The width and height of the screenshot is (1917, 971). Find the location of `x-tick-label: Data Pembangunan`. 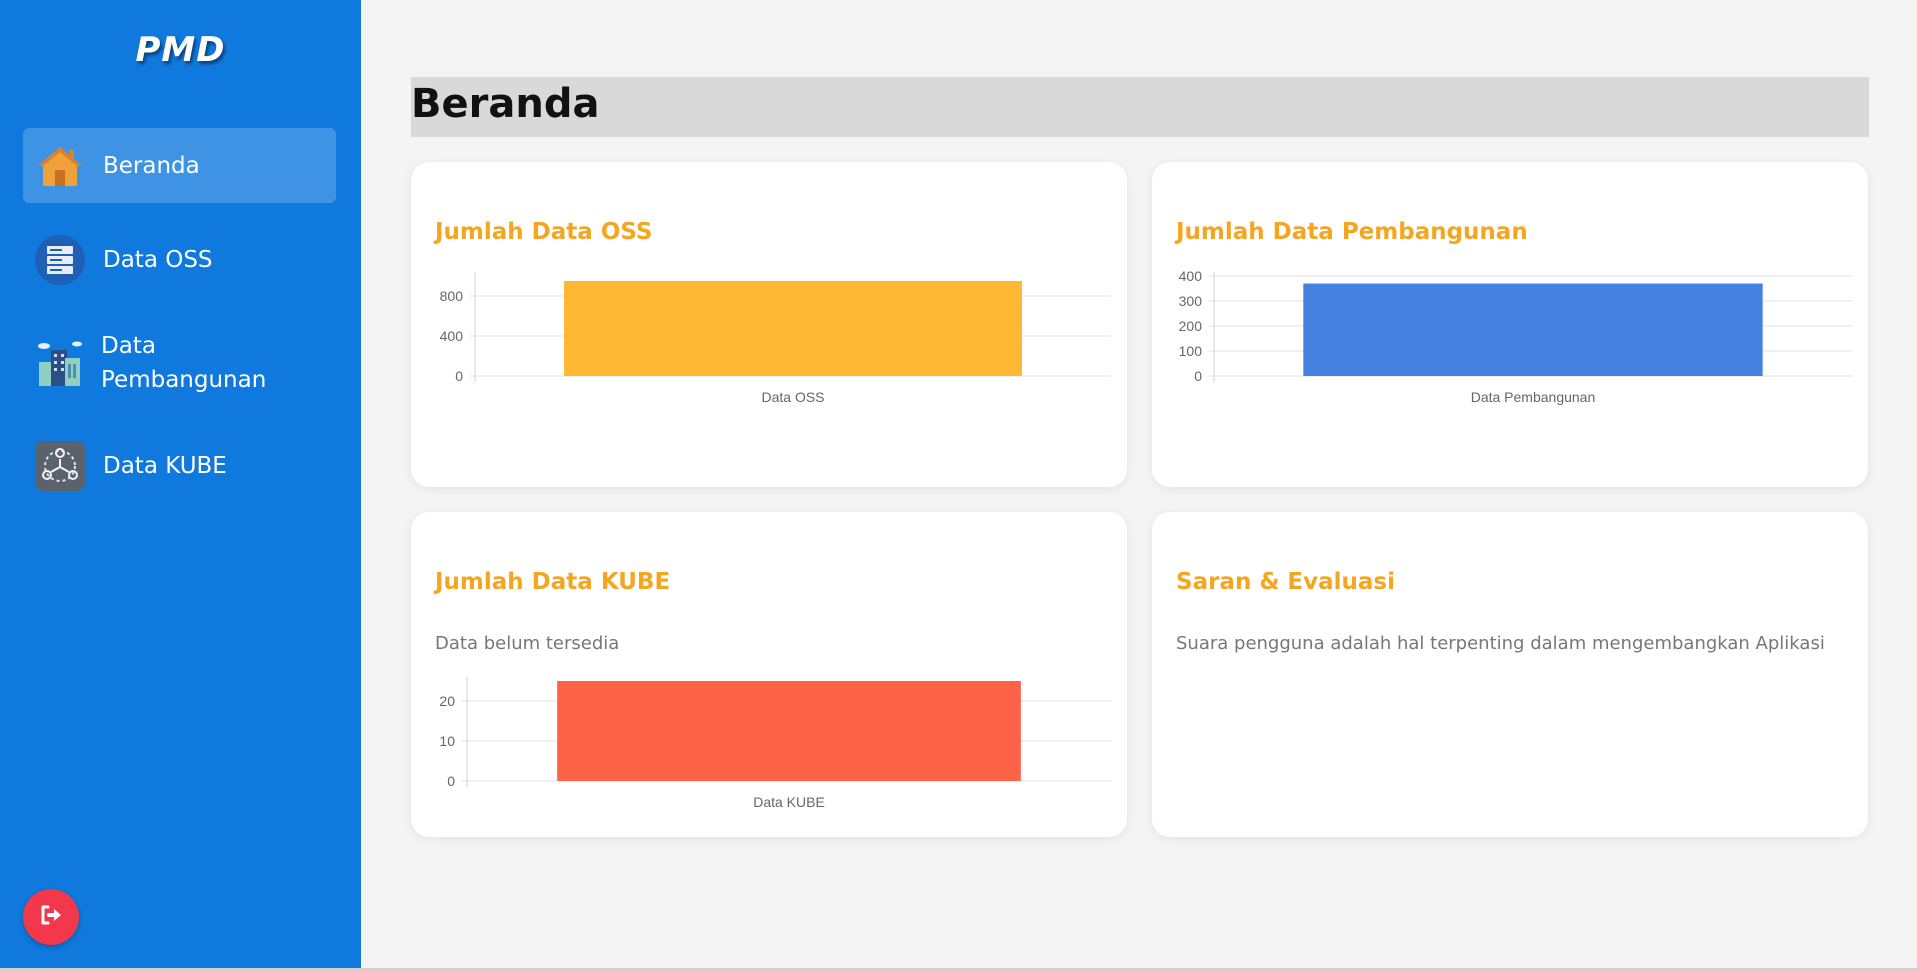

x-tick-label: Data Pembangunan is located at coordinates (1533, 397).